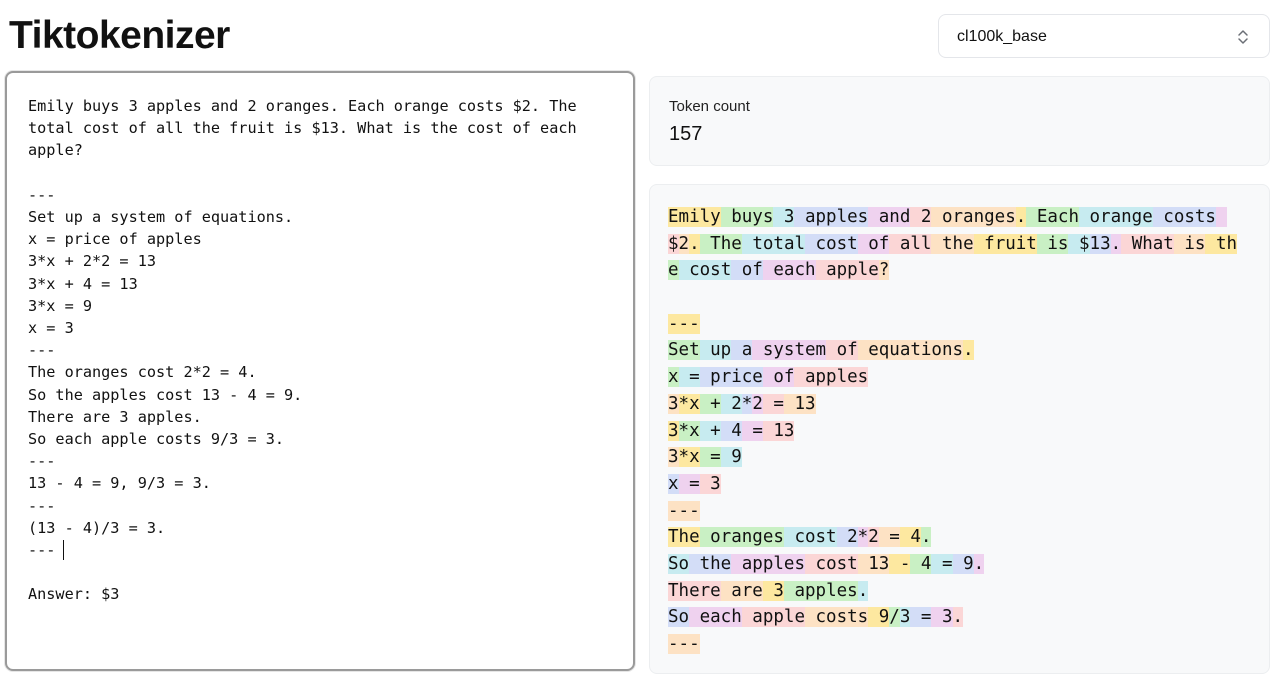 The width and height of the screenshot is (1280, 674). What do you see at coordinates (715, 350) in the screenshot?
I see `token: up` at bounding box center [715, 350].